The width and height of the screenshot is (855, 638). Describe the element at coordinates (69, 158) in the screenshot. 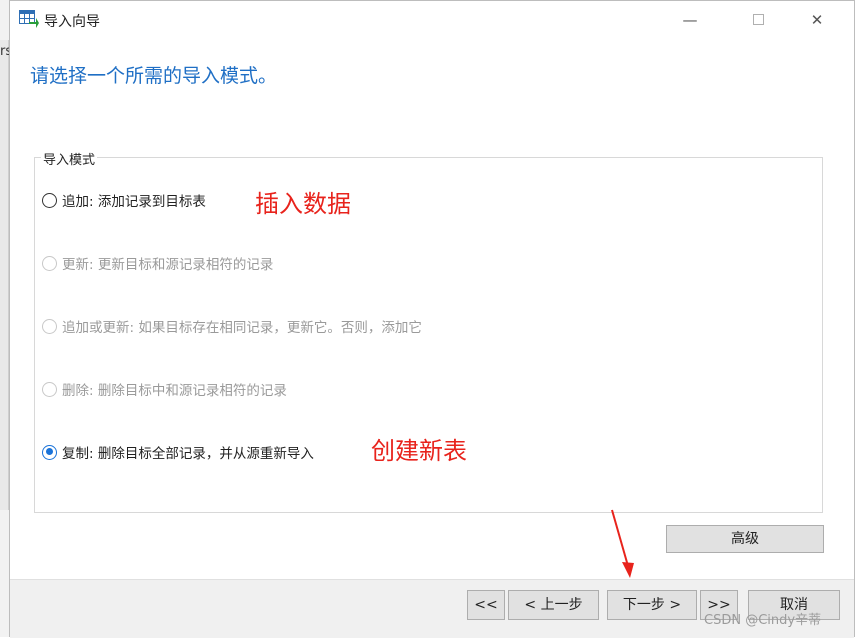

I see `import-mode-group-label: 导入模式` at that location.